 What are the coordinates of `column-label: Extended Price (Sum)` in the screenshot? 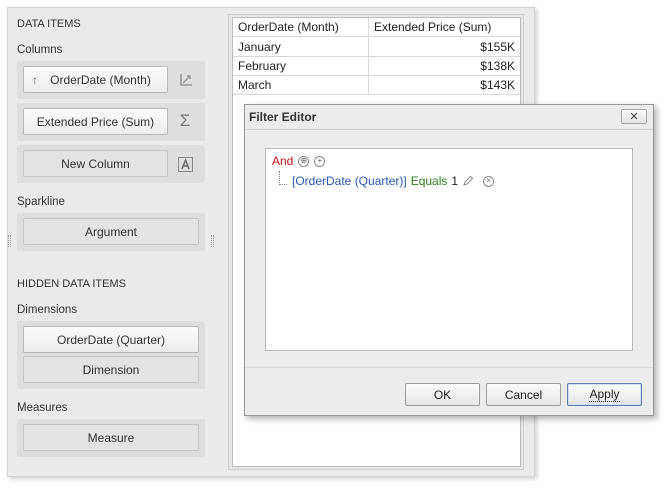 It's located at (95, 121).